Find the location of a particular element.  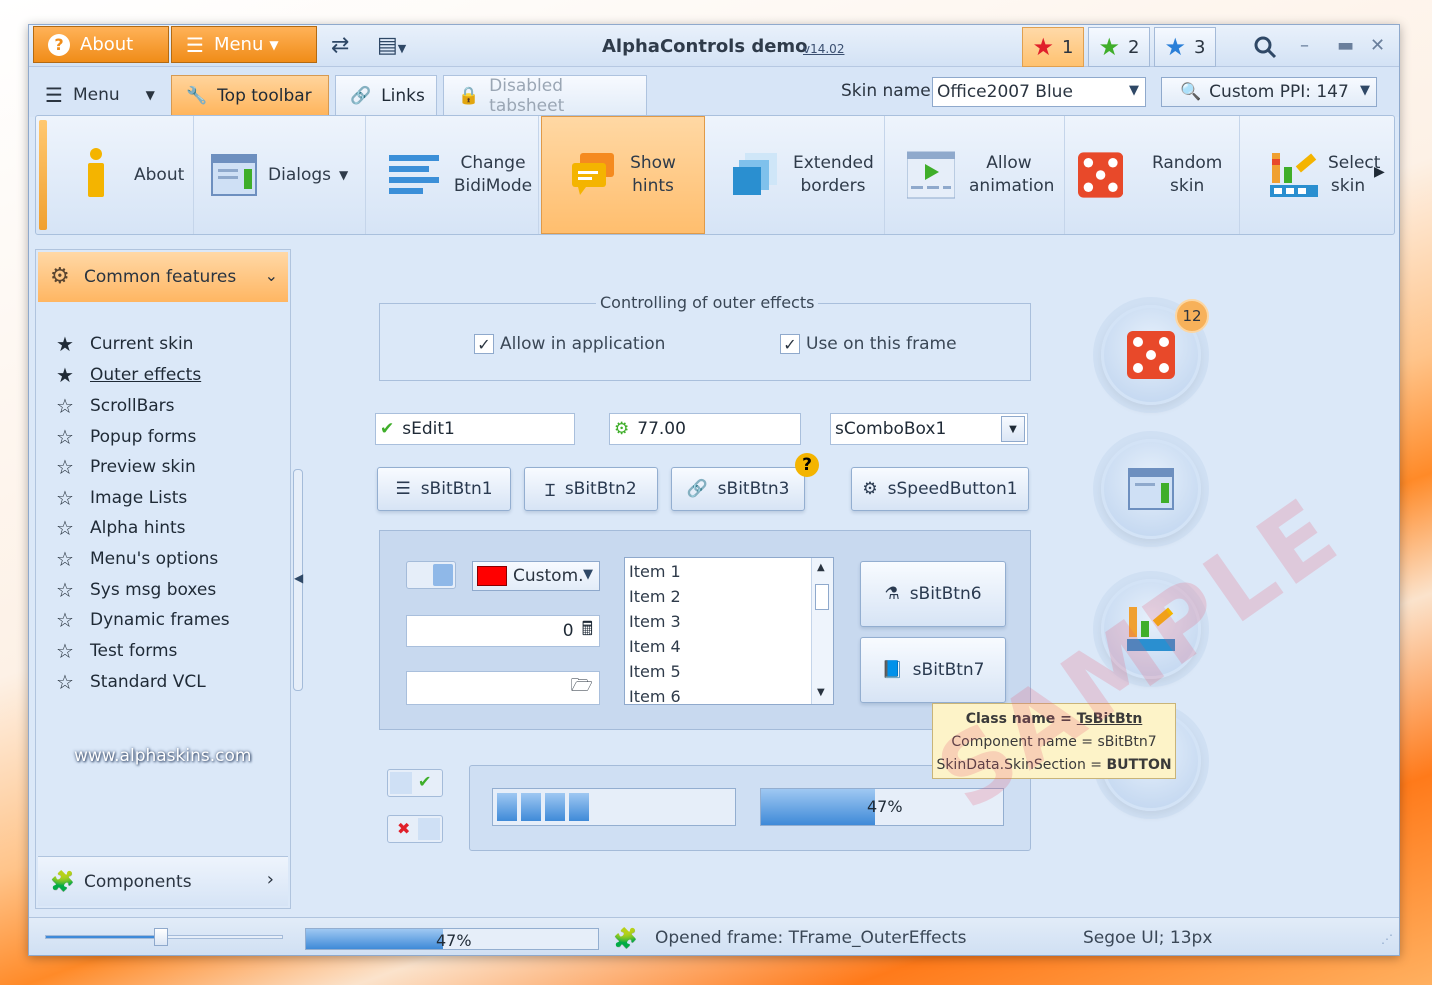

allow-in-application-checkbox: ✓ Allow in application is located at coordinates (569, 344).